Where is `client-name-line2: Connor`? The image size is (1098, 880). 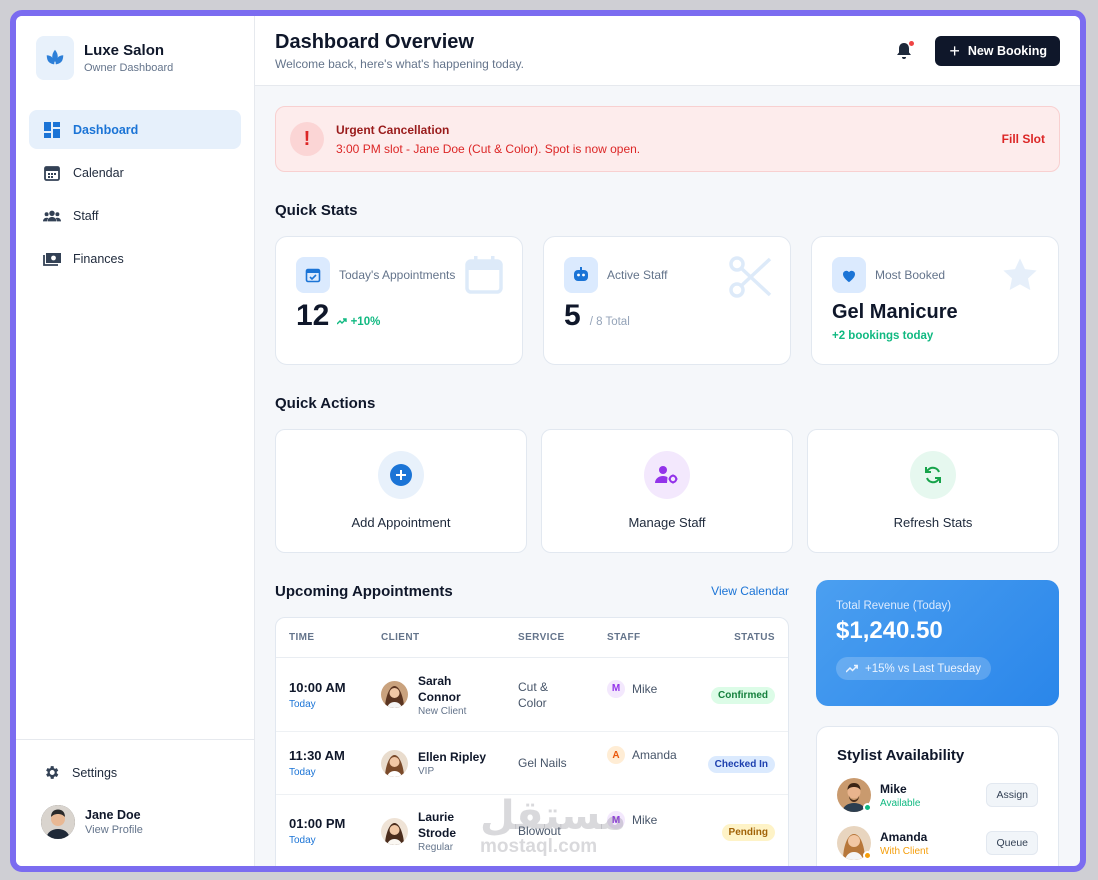
client-name-line2: Connor is located at coordinates (439, 696).